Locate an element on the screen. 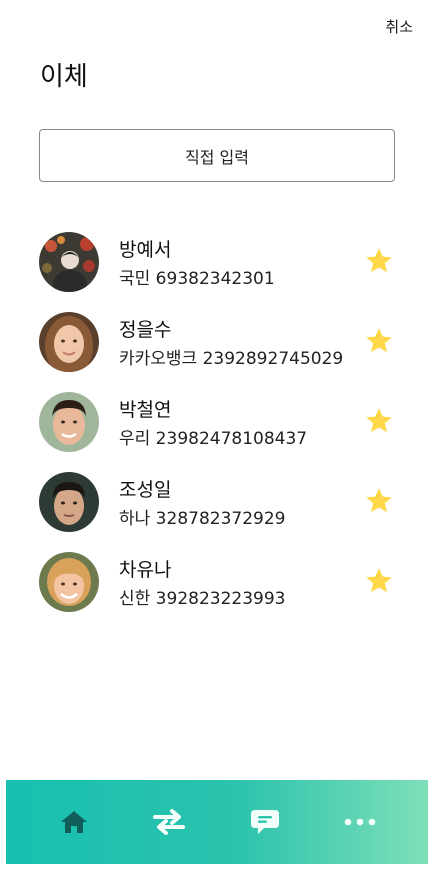  favorite-recipient-row: 정을수 카카오뱅크 2392892745029 is located at coordinates (217, 350).